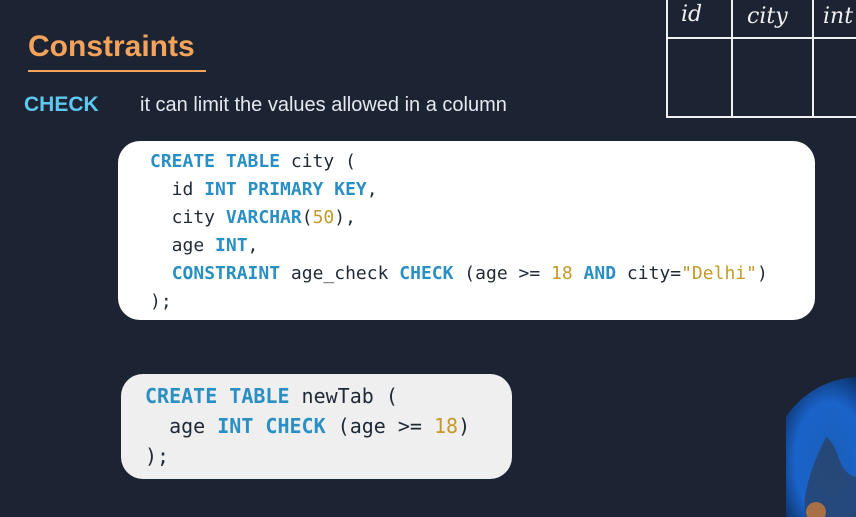 The height and width of the screenshot is (517, 856). What do you see at coordinates (426, 273) in the screenshot?
I see `code-token: CHECK` at bounding box center [426, 273].